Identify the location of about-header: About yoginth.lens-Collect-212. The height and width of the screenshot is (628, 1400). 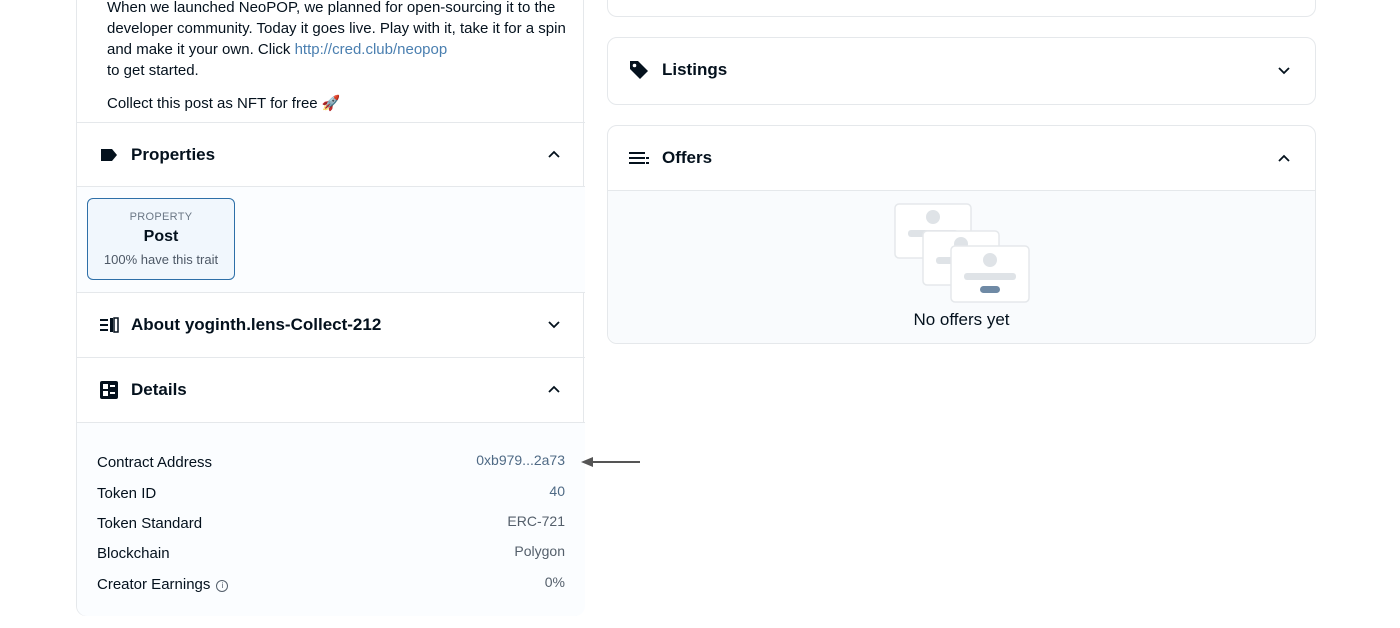
(331, 324).